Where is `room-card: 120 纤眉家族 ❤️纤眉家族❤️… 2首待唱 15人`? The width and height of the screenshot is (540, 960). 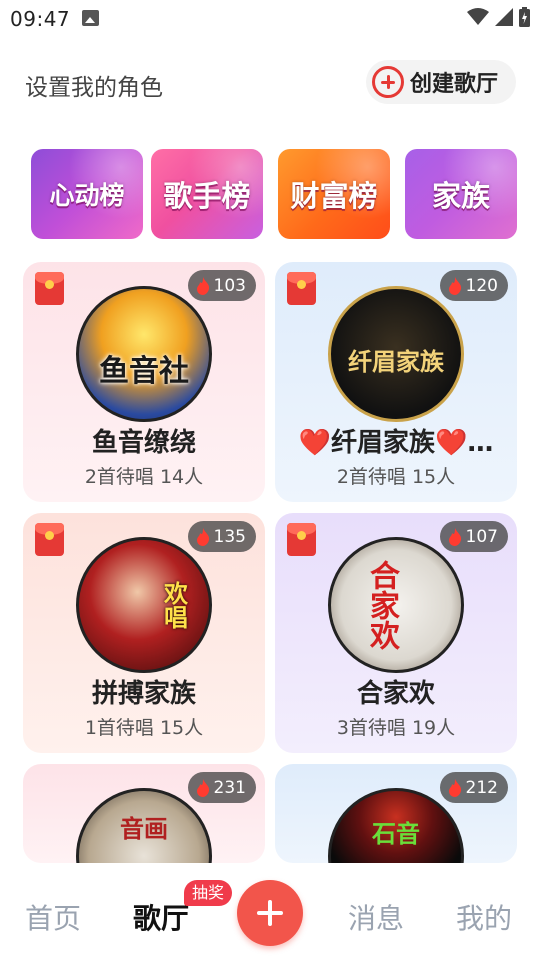 room-card: 120 纤眉家族 ❤️纤眉家族❤️… 2首待唱 15人 is located at coordinates (396, 382).